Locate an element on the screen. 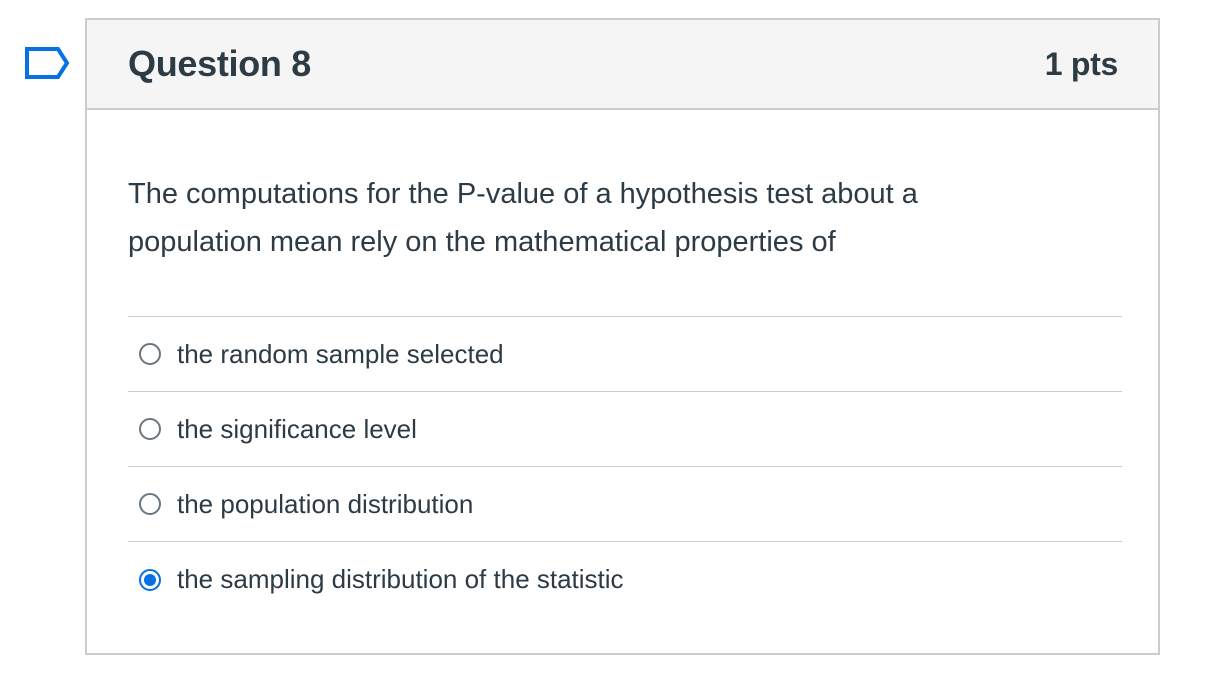 The height and width of the screenshot is (674, 1214). flag-question-icon is located at coordinates (47, 63).